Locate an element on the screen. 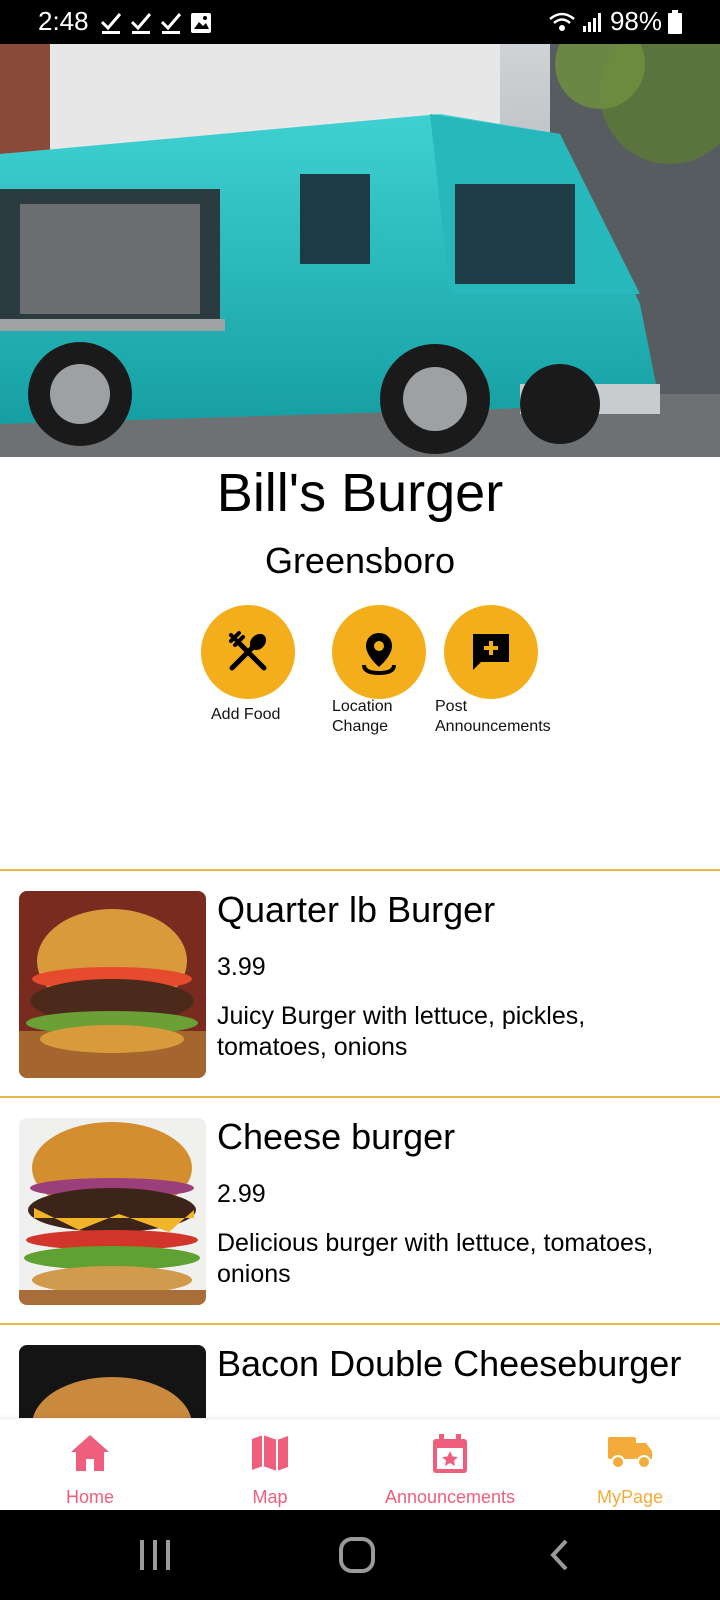 Image resolution: width=720 pixels, height=1600 pixels. location-change-circle is located at coordinates (379, 652).